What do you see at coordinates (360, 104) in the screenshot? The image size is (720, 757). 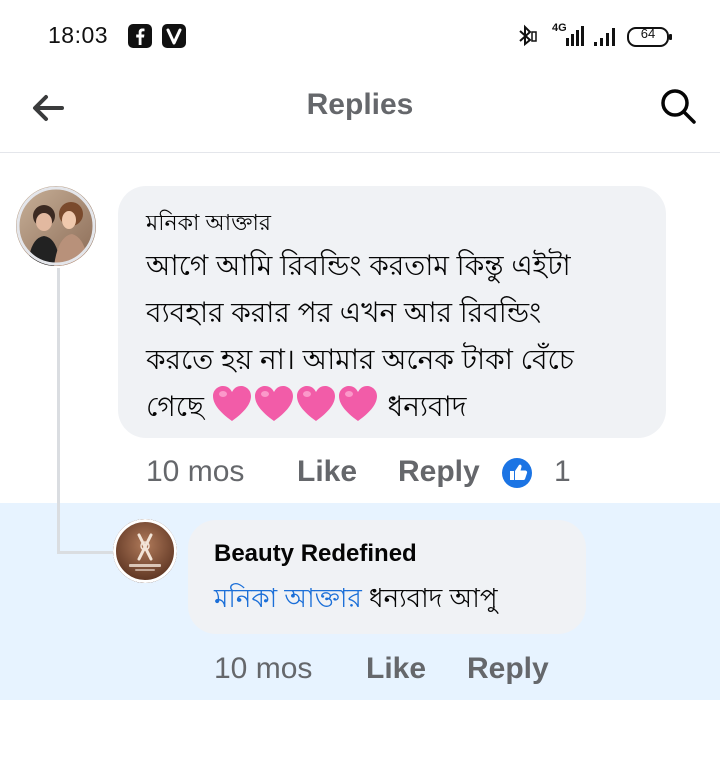 I see `page-title: Replies` at bounding box center [360, 104].